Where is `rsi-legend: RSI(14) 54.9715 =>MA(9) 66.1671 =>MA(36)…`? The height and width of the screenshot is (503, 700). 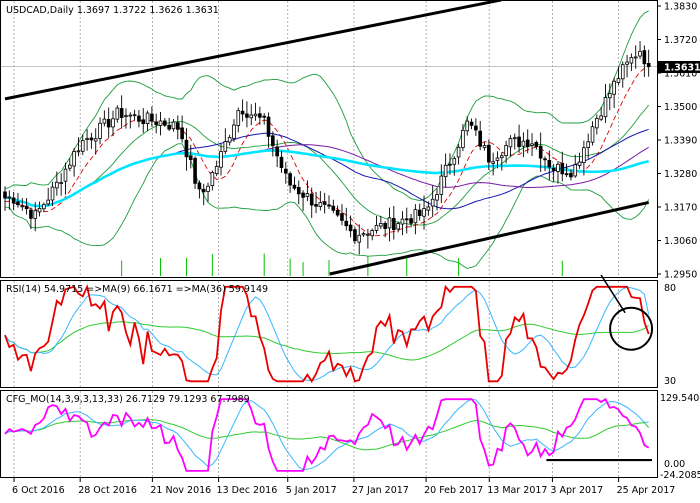
rsi-legend: RSI(14) 54.9715 =>MA(9) 66.1671 =>MA(36)… is located at coordinates (137, 289).